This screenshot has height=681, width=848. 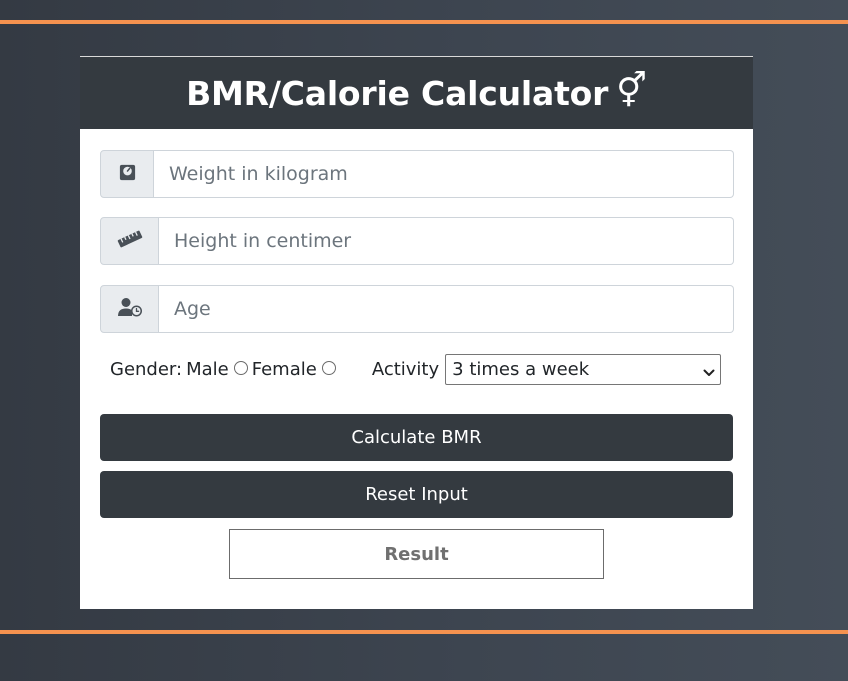 What do you see at coordinates (444, 174) in the screenshot?
I see `weight-field` at bounding box center [444, 174].